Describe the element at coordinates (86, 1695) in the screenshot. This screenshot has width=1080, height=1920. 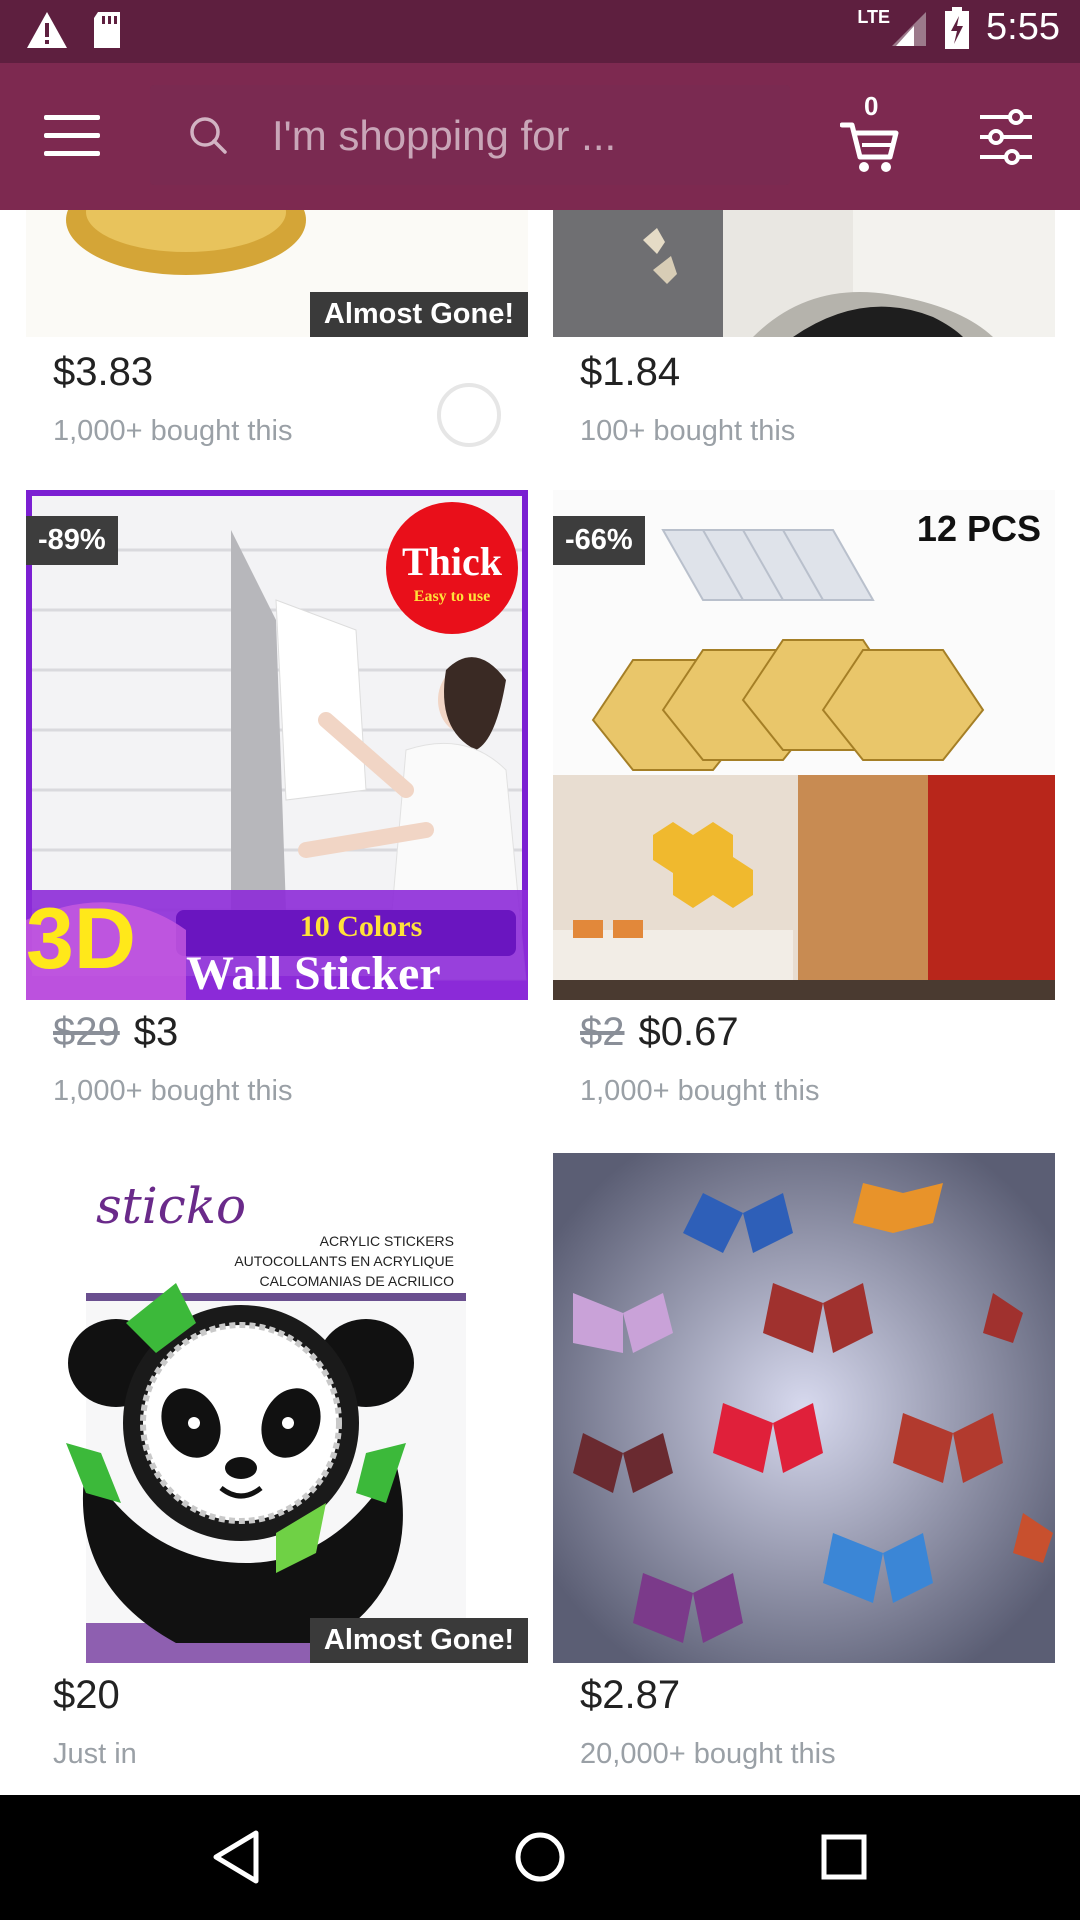
I see `product-price: $20` at that location.